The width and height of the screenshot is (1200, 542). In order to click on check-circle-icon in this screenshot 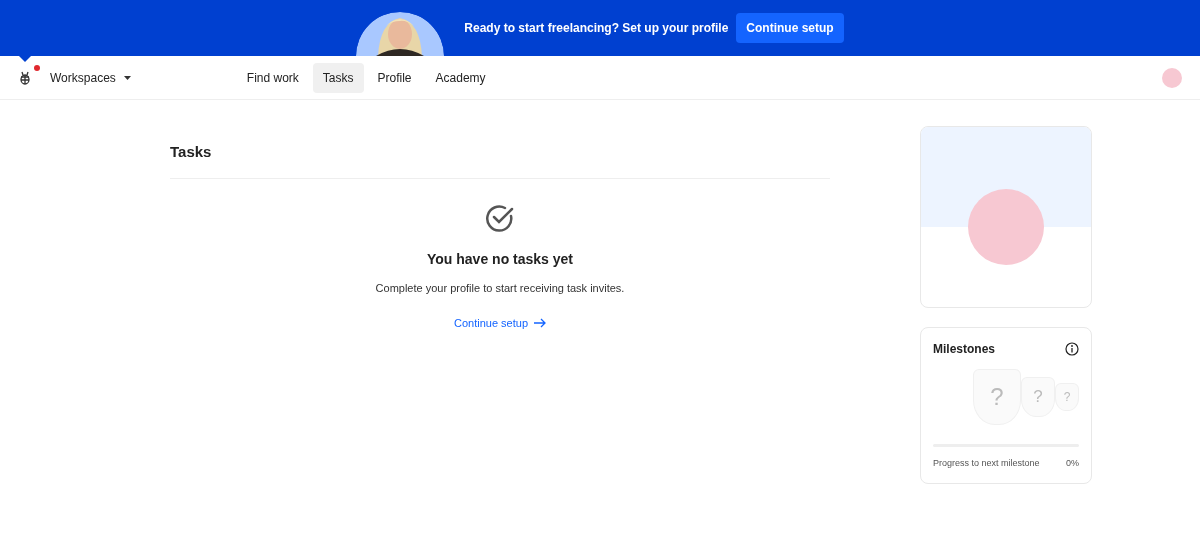, I will do `click(500, 218)`.